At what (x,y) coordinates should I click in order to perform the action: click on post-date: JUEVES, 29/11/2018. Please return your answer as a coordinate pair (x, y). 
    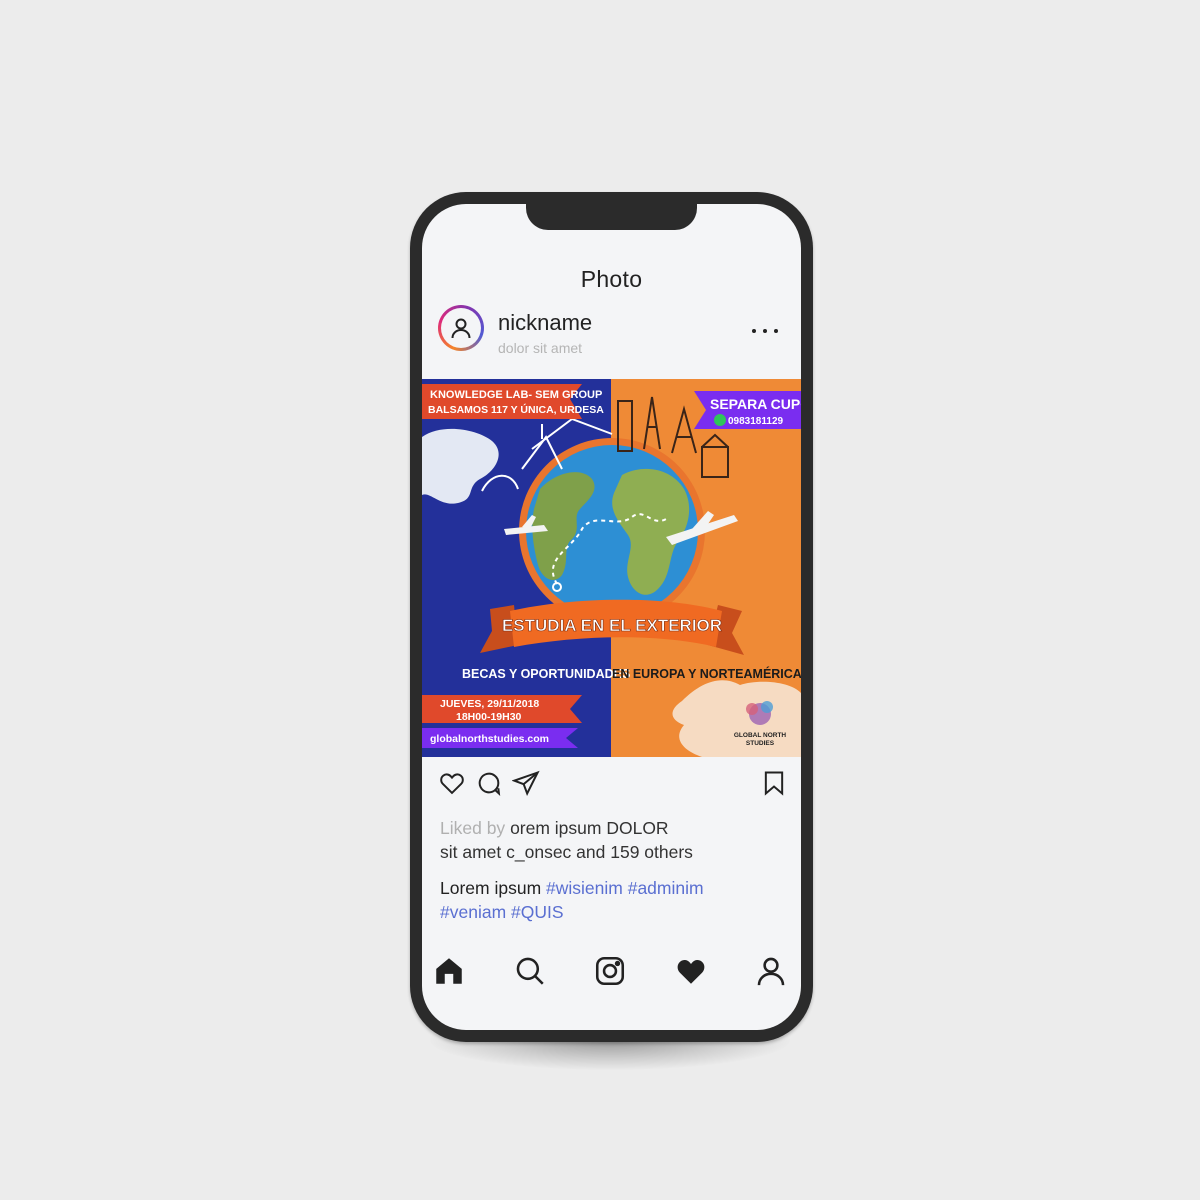
    Looking at the image, I should click on (489, 704).